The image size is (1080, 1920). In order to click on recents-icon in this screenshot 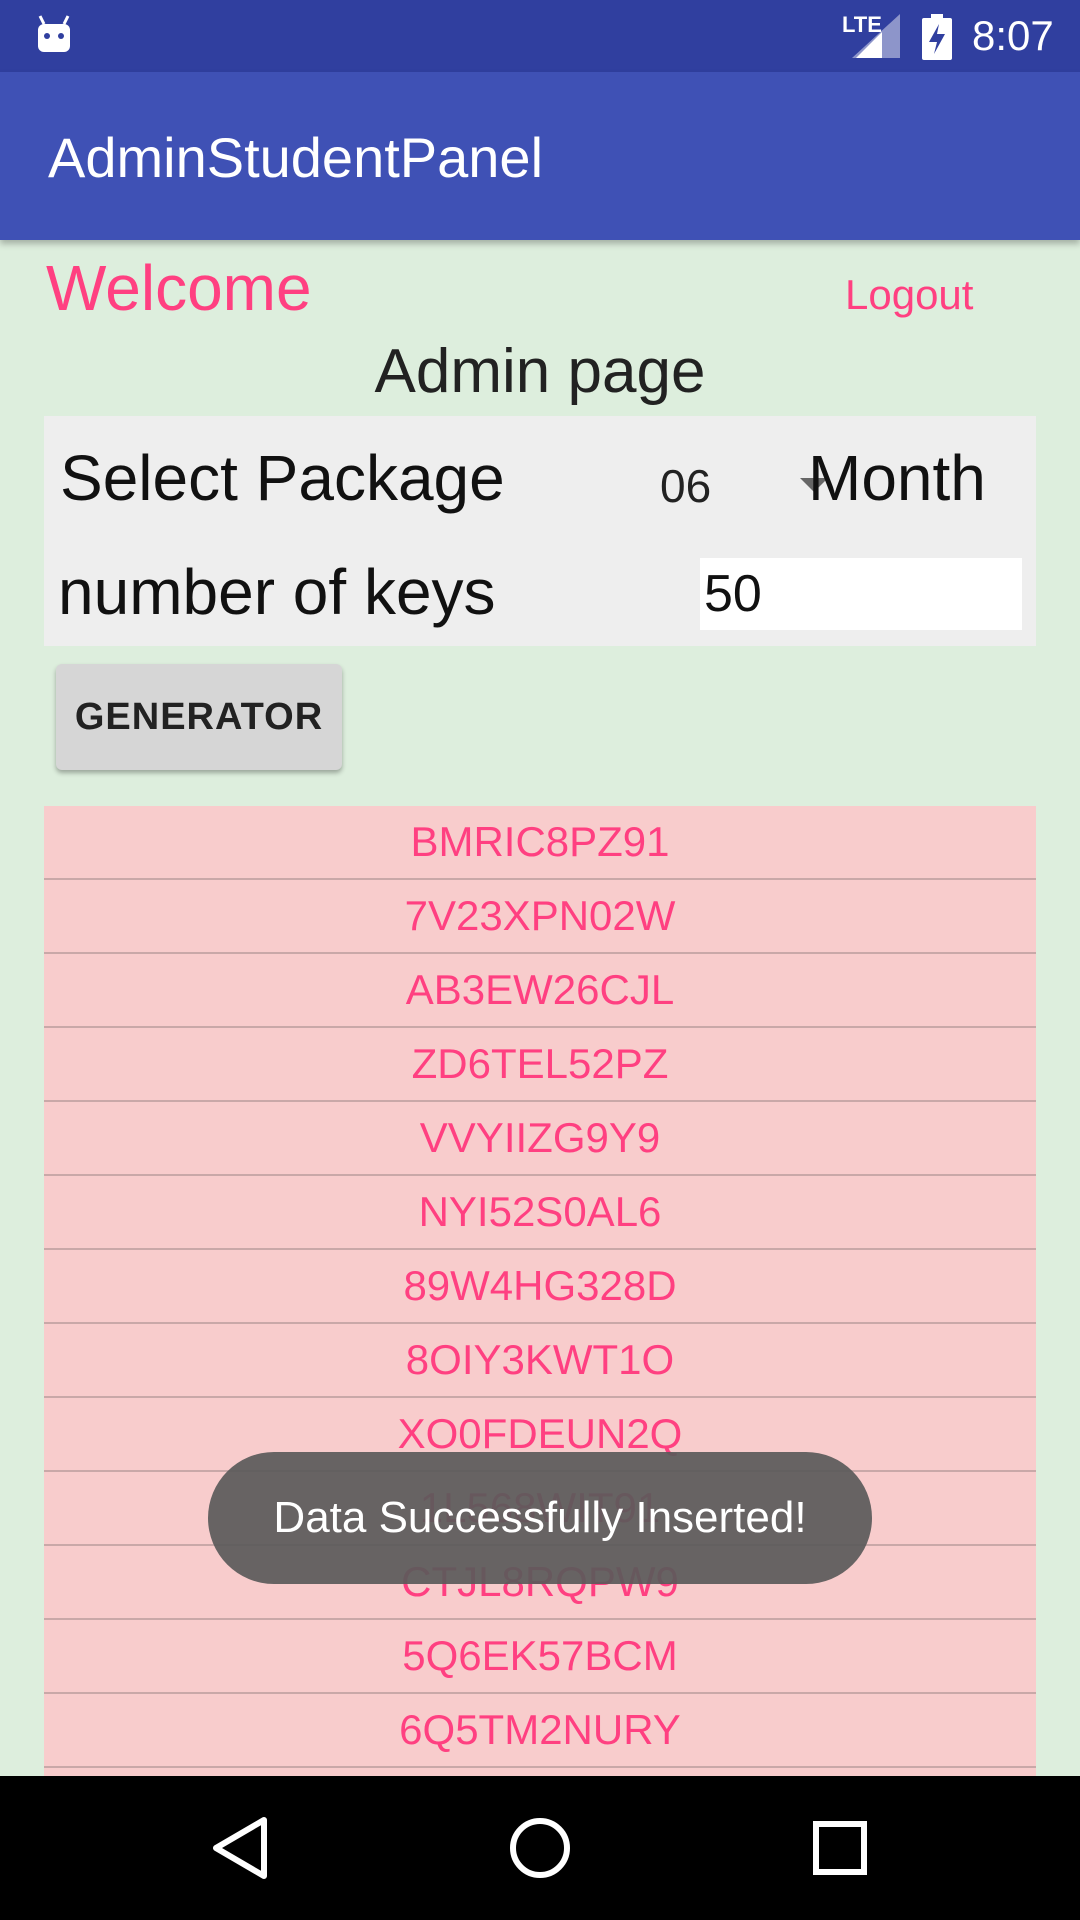, I will do `click(840, 1848)`.